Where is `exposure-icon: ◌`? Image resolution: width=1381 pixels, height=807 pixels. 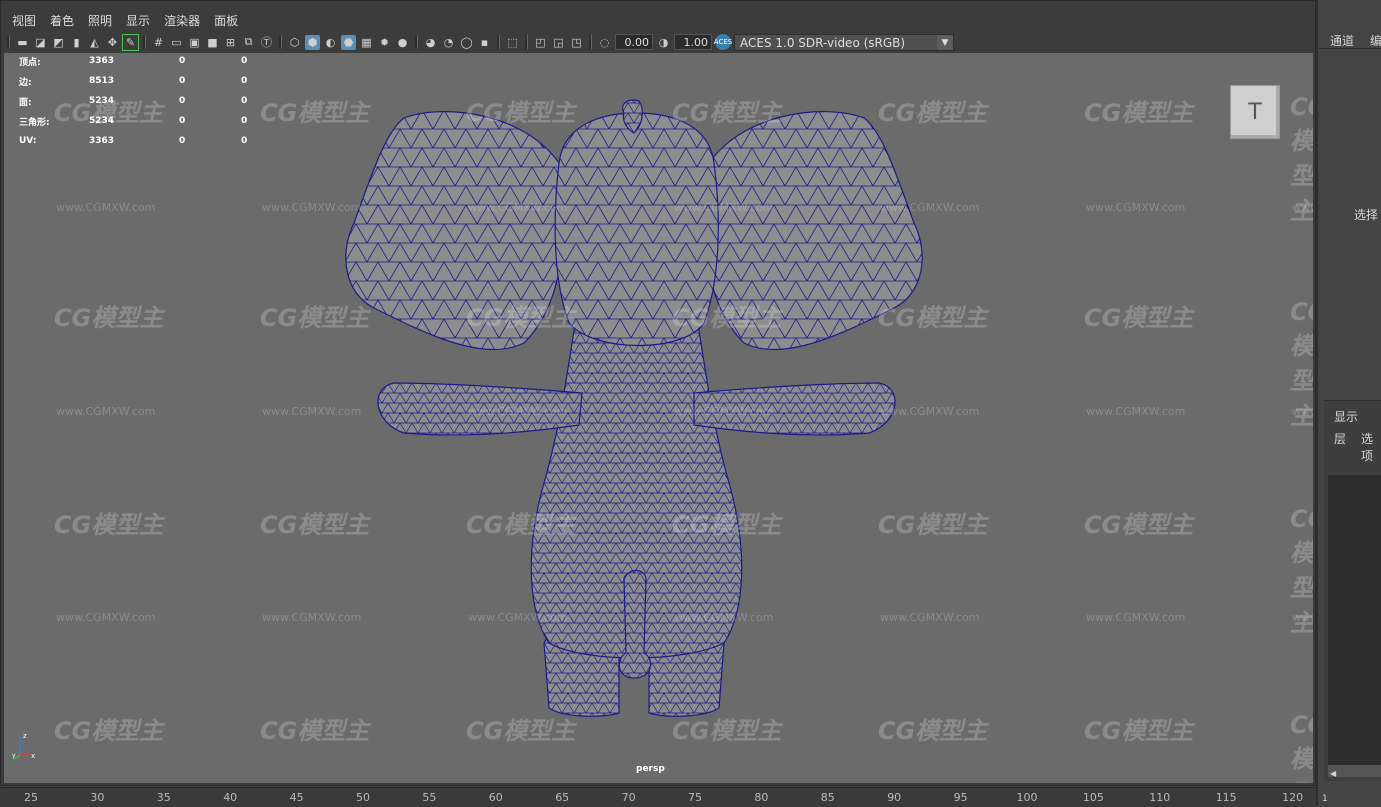
exposure-icon: ◌ is located at coordinates (604, 42).